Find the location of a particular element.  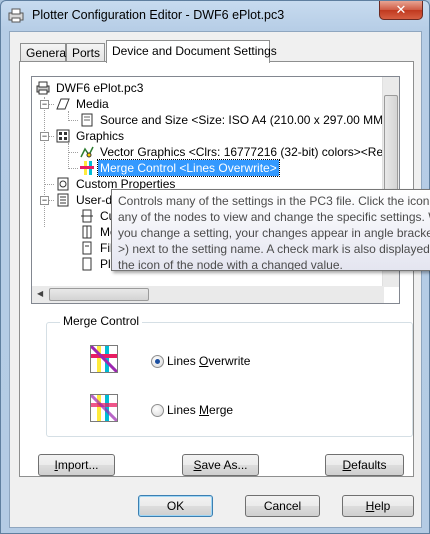

plotter-calibration-icon is located at coordinates (87, 264).